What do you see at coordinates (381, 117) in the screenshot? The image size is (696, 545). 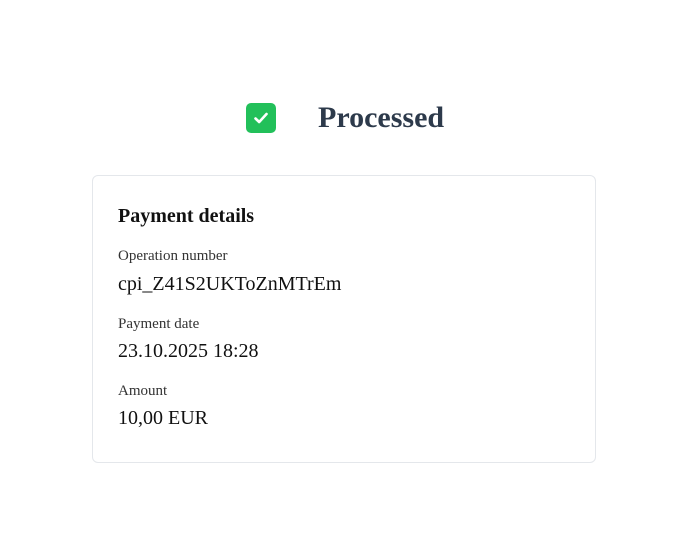 I see `status-title: Processed` at bounding box center [381, 117].